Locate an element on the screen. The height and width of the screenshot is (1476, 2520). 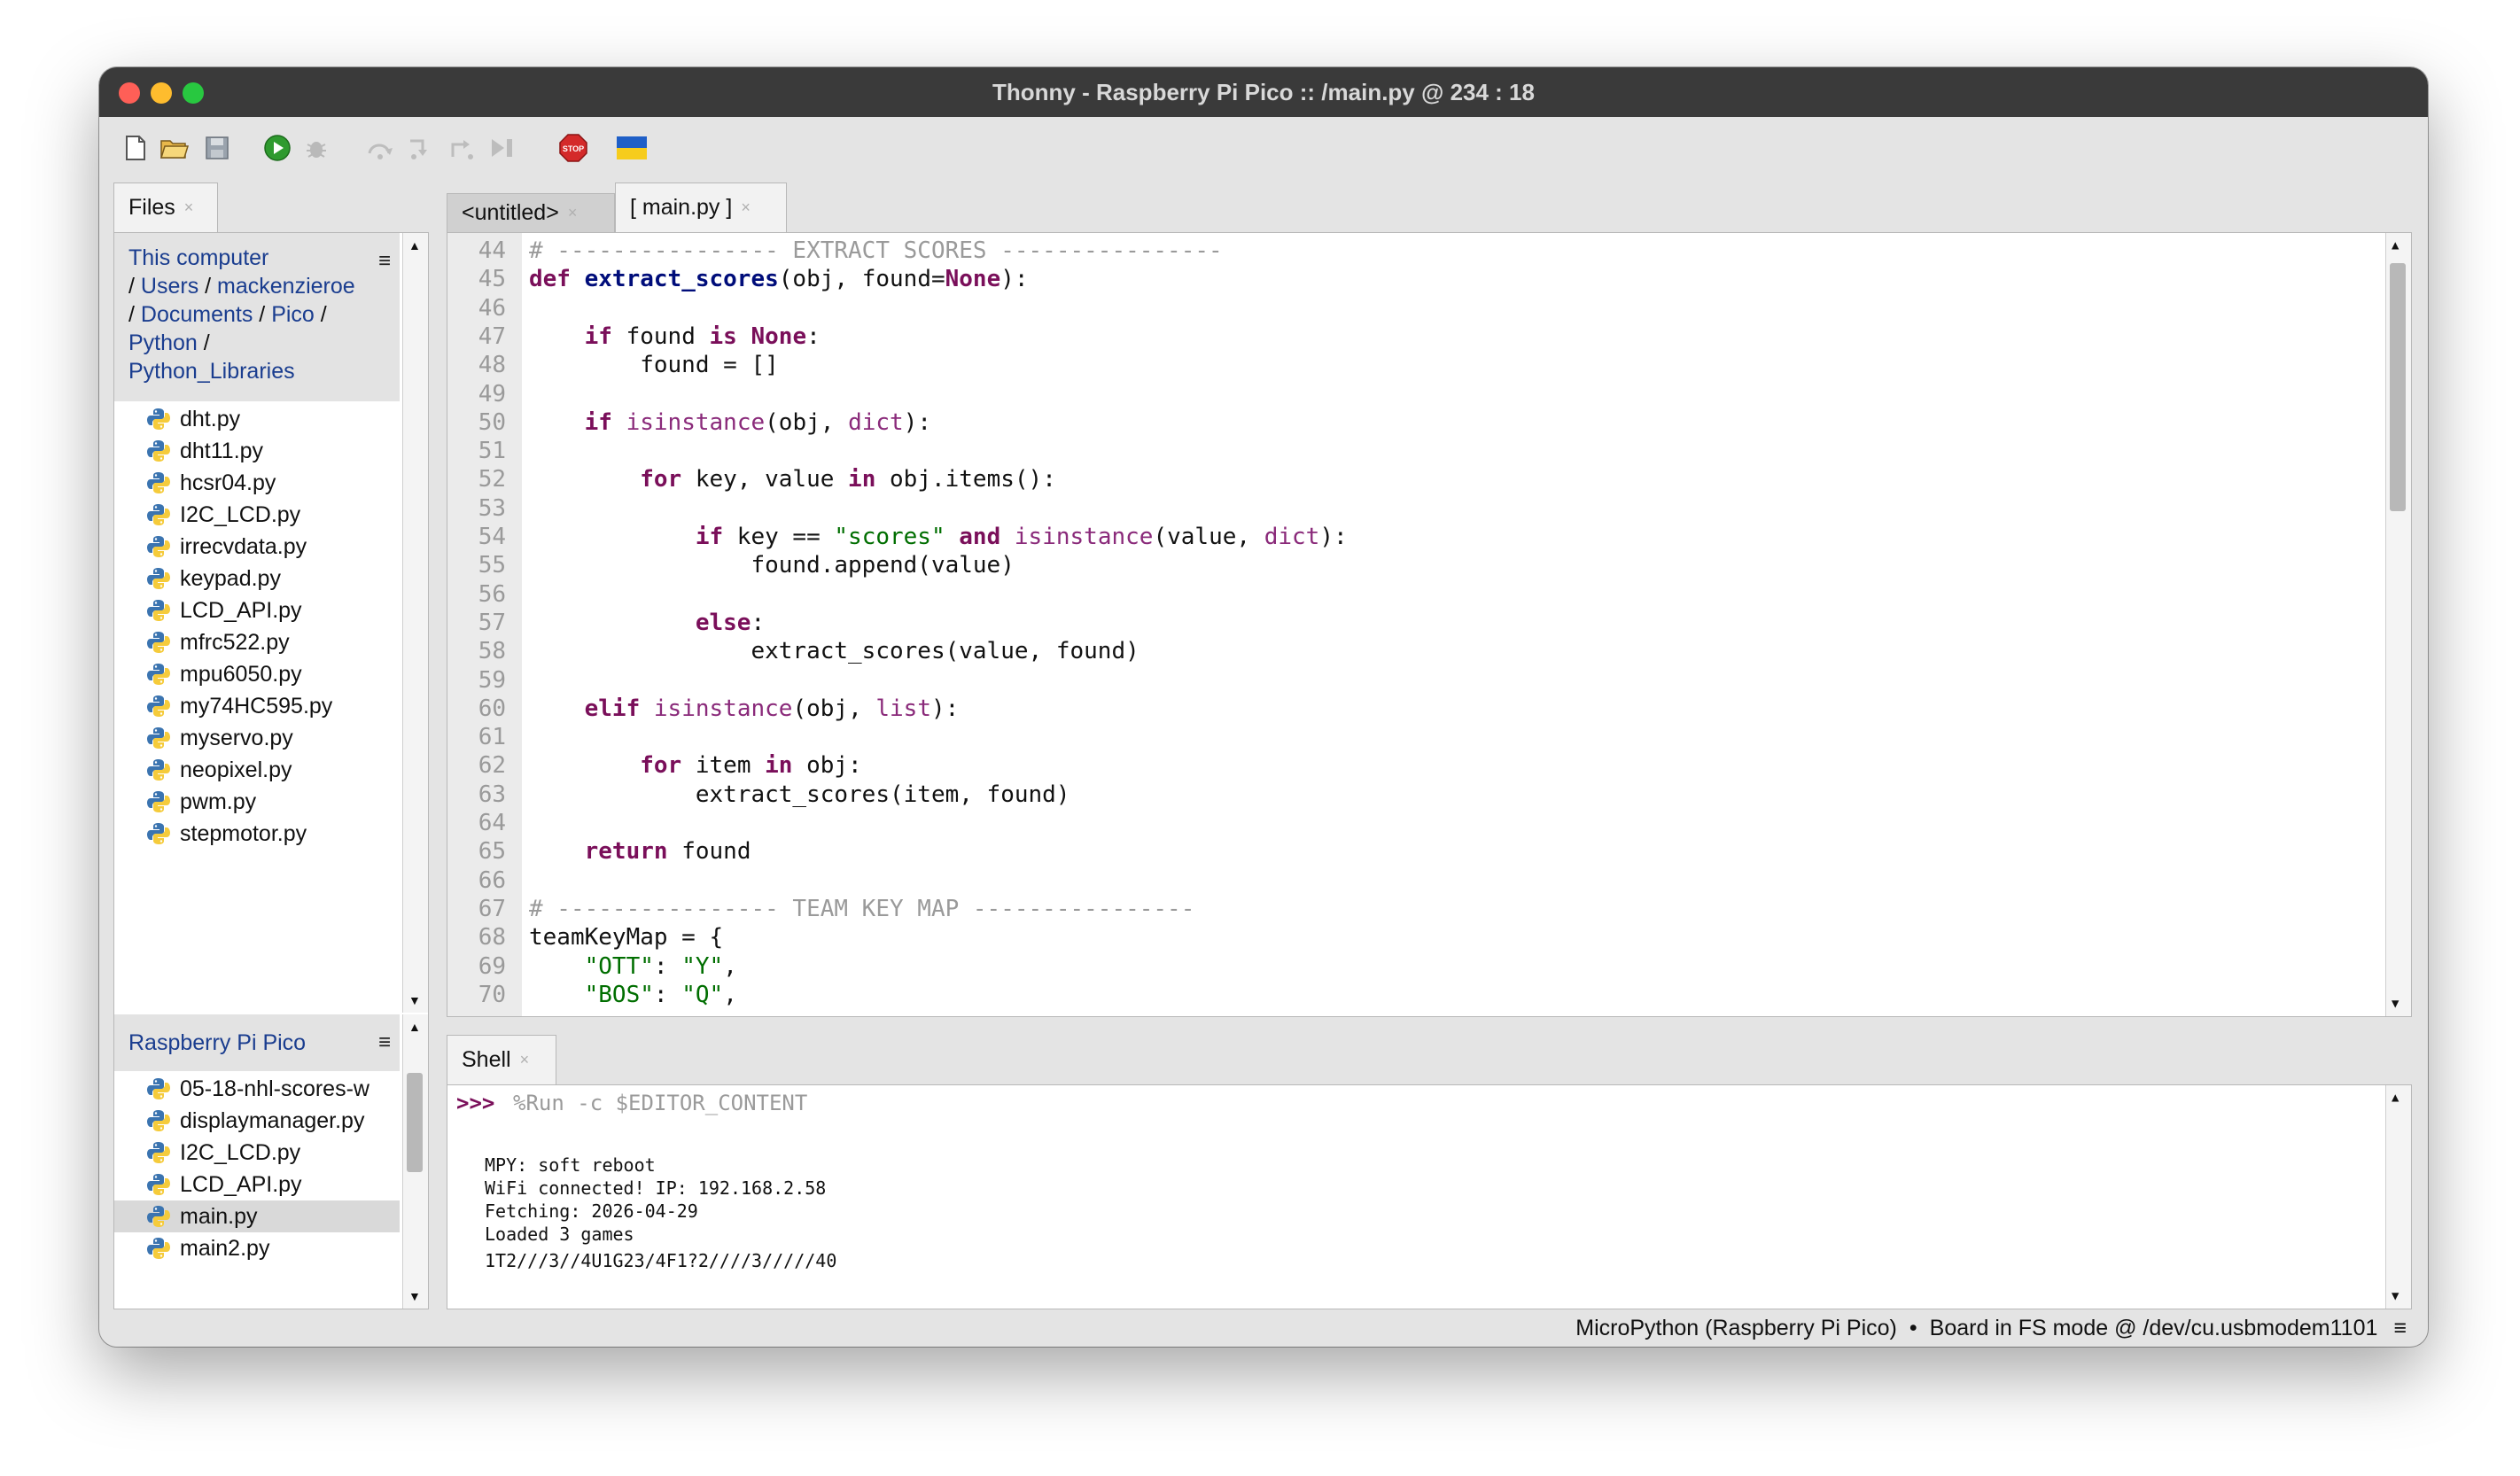
file-item: dht.py is located at coordinates (257, 419).